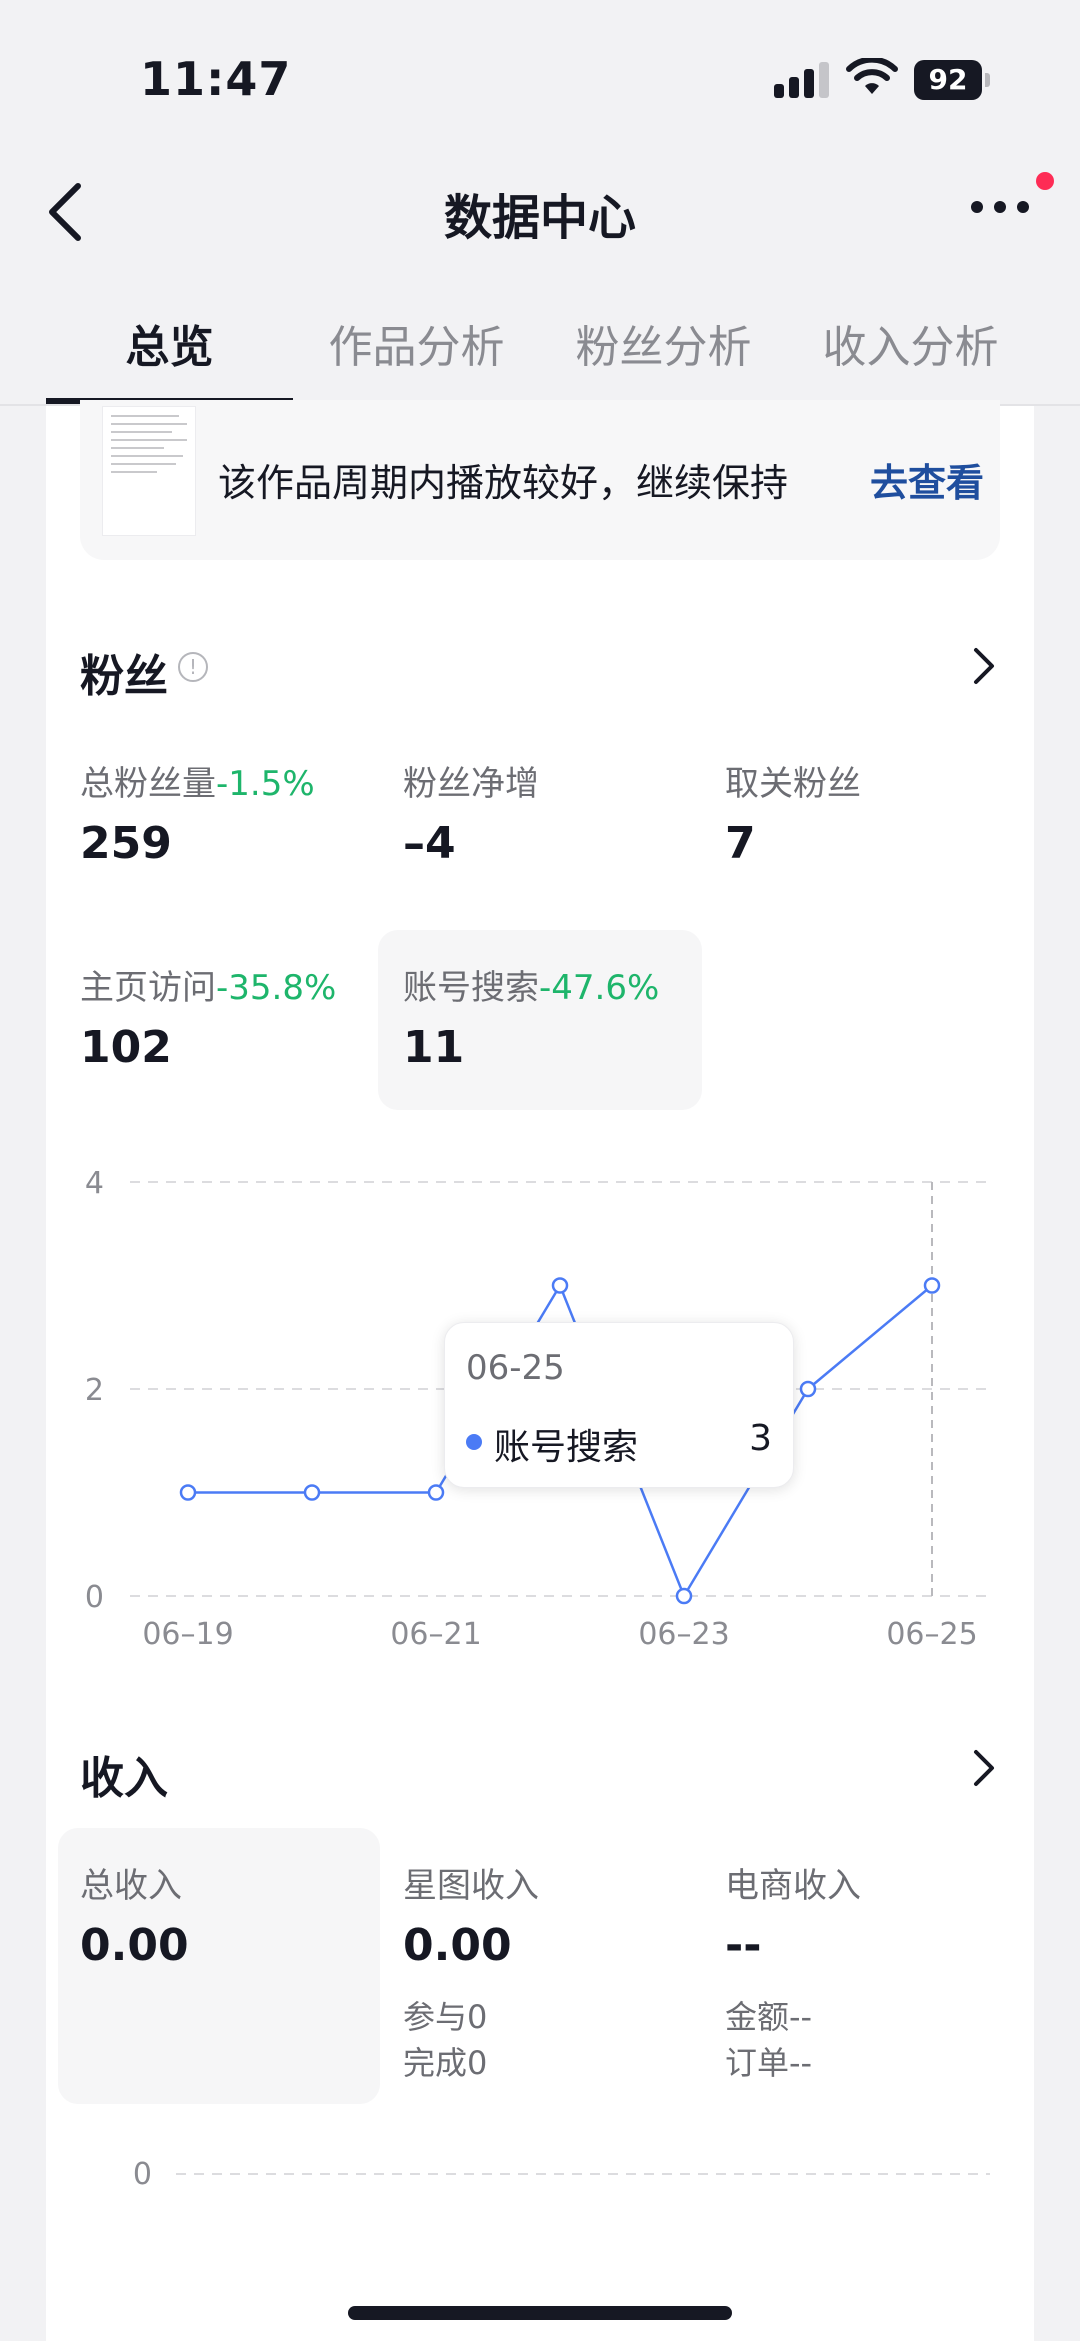 This screenshot has width=1080, height=2341. What do you see at coordinates (561, 2174) in the screenshot?
I see `income-chart: 0` at bounding box center [561, 2174].